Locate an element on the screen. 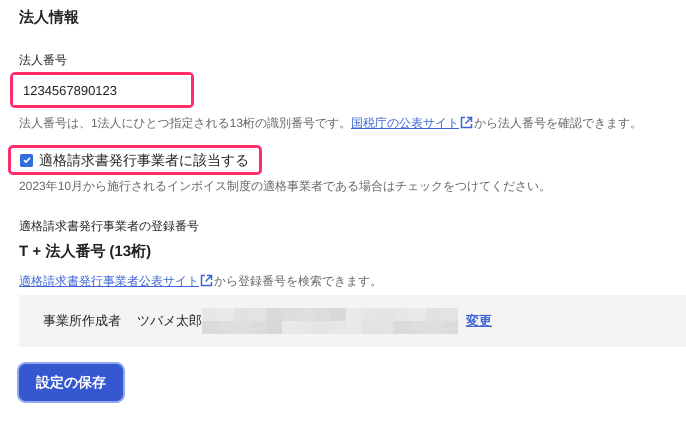 This screenshot has height=422, width=686. input-field: 1234567890123 is located at coordinates (102, 90).